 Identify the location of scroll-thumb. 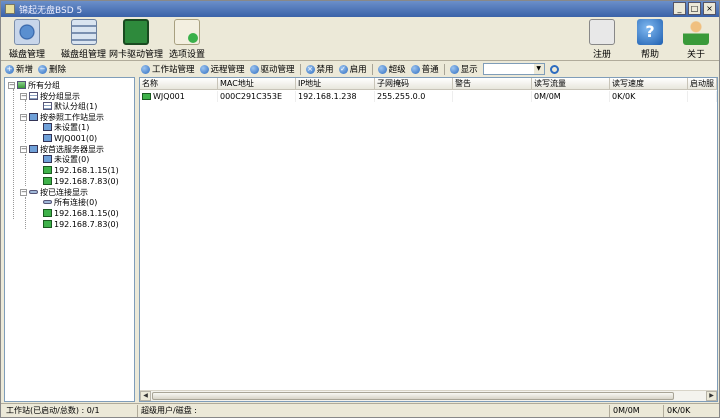
(413, 396).